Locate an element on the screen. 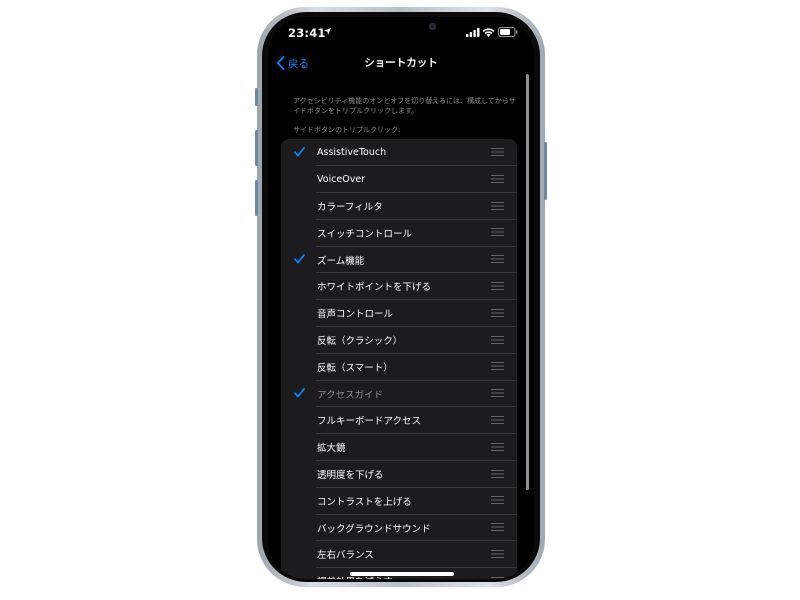 The height and width of the screenshot is (600, 800). list-item: スイッチコントロール is located at coordinates (399, 232).